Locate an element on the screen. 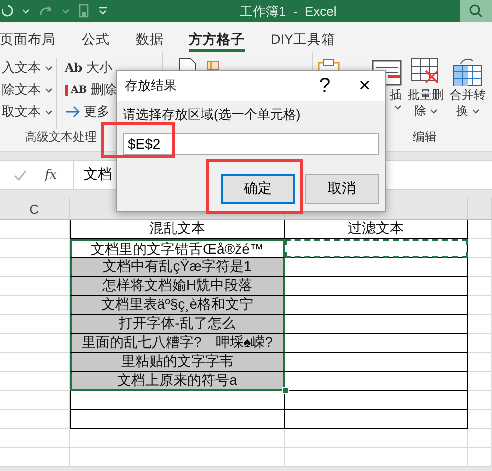  dialog-button: 取消 is located at coordinates (342, 189).